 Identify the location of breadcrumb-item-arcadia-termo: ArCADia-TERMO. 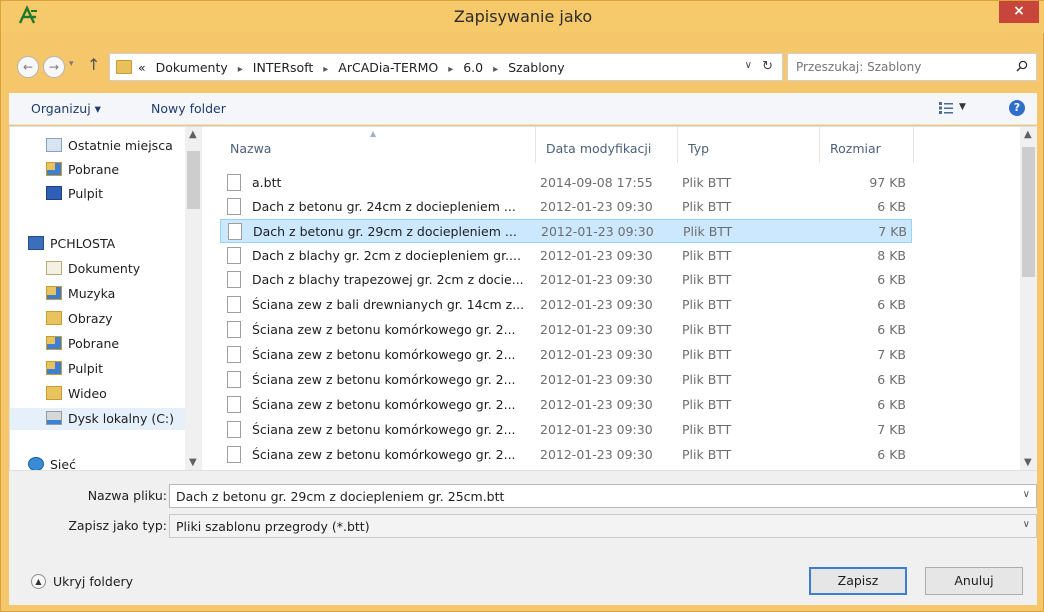
(388, 67).